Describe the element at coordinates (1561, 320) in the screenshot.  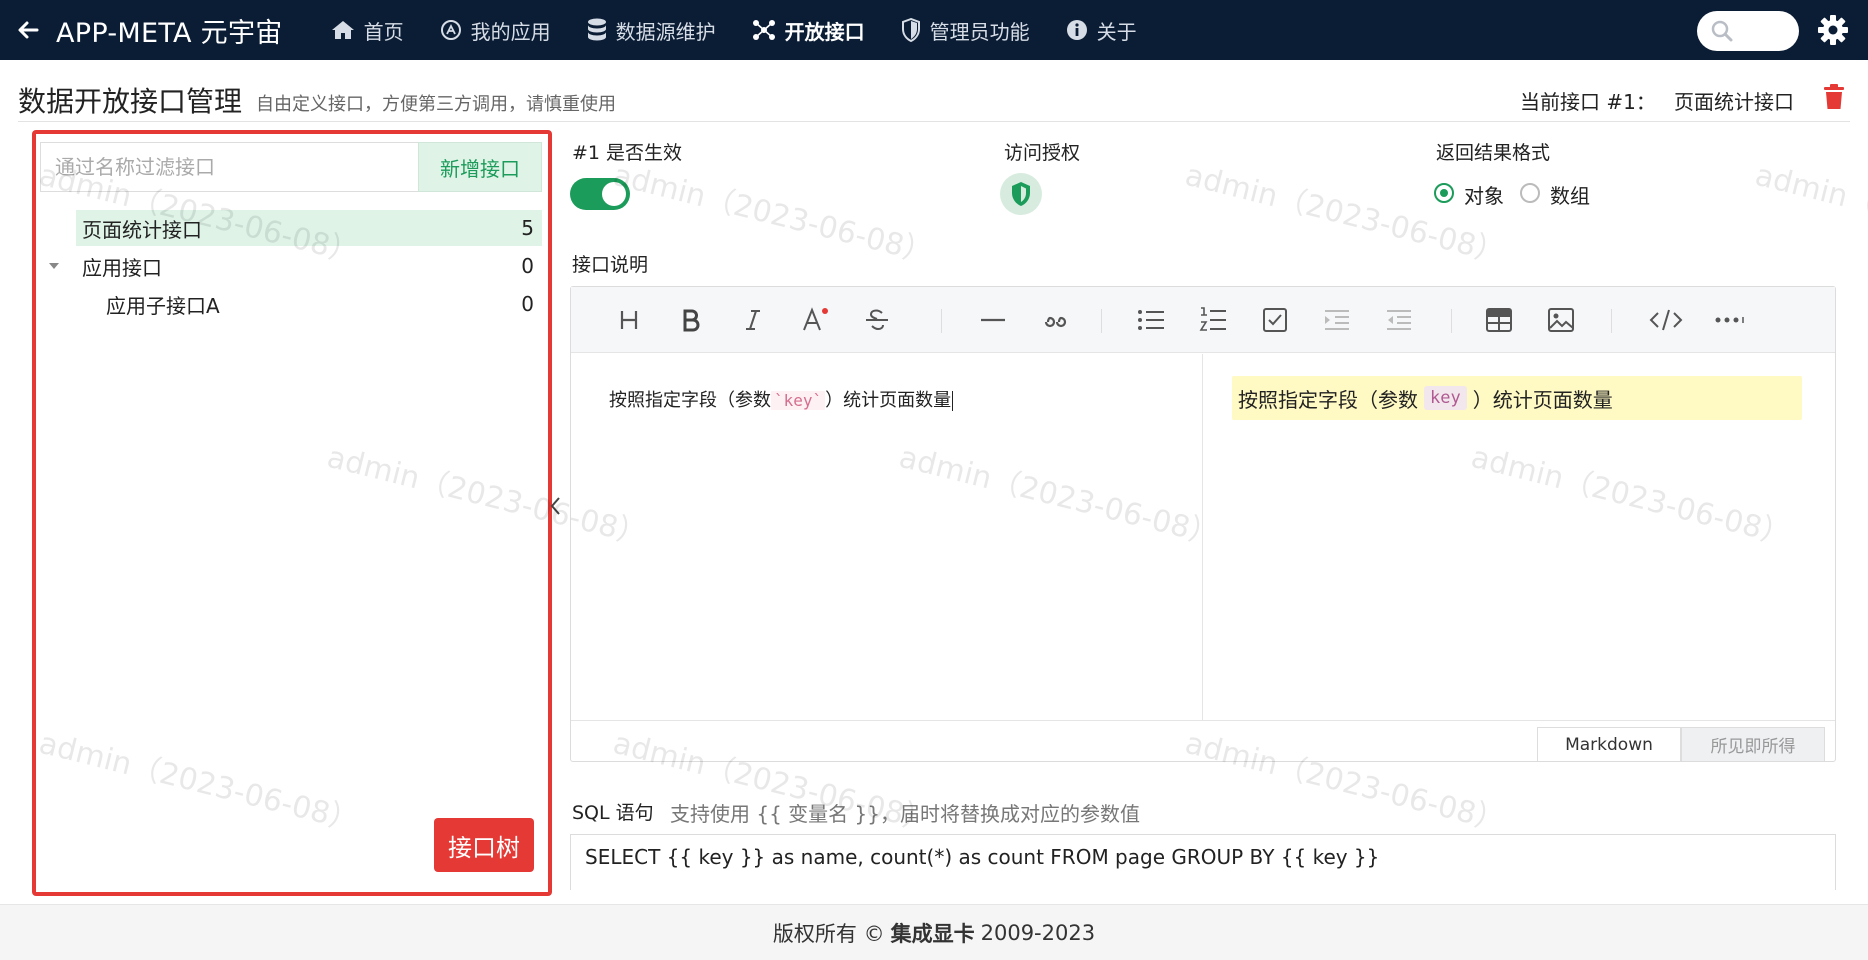
I see `image-icon` at that location.